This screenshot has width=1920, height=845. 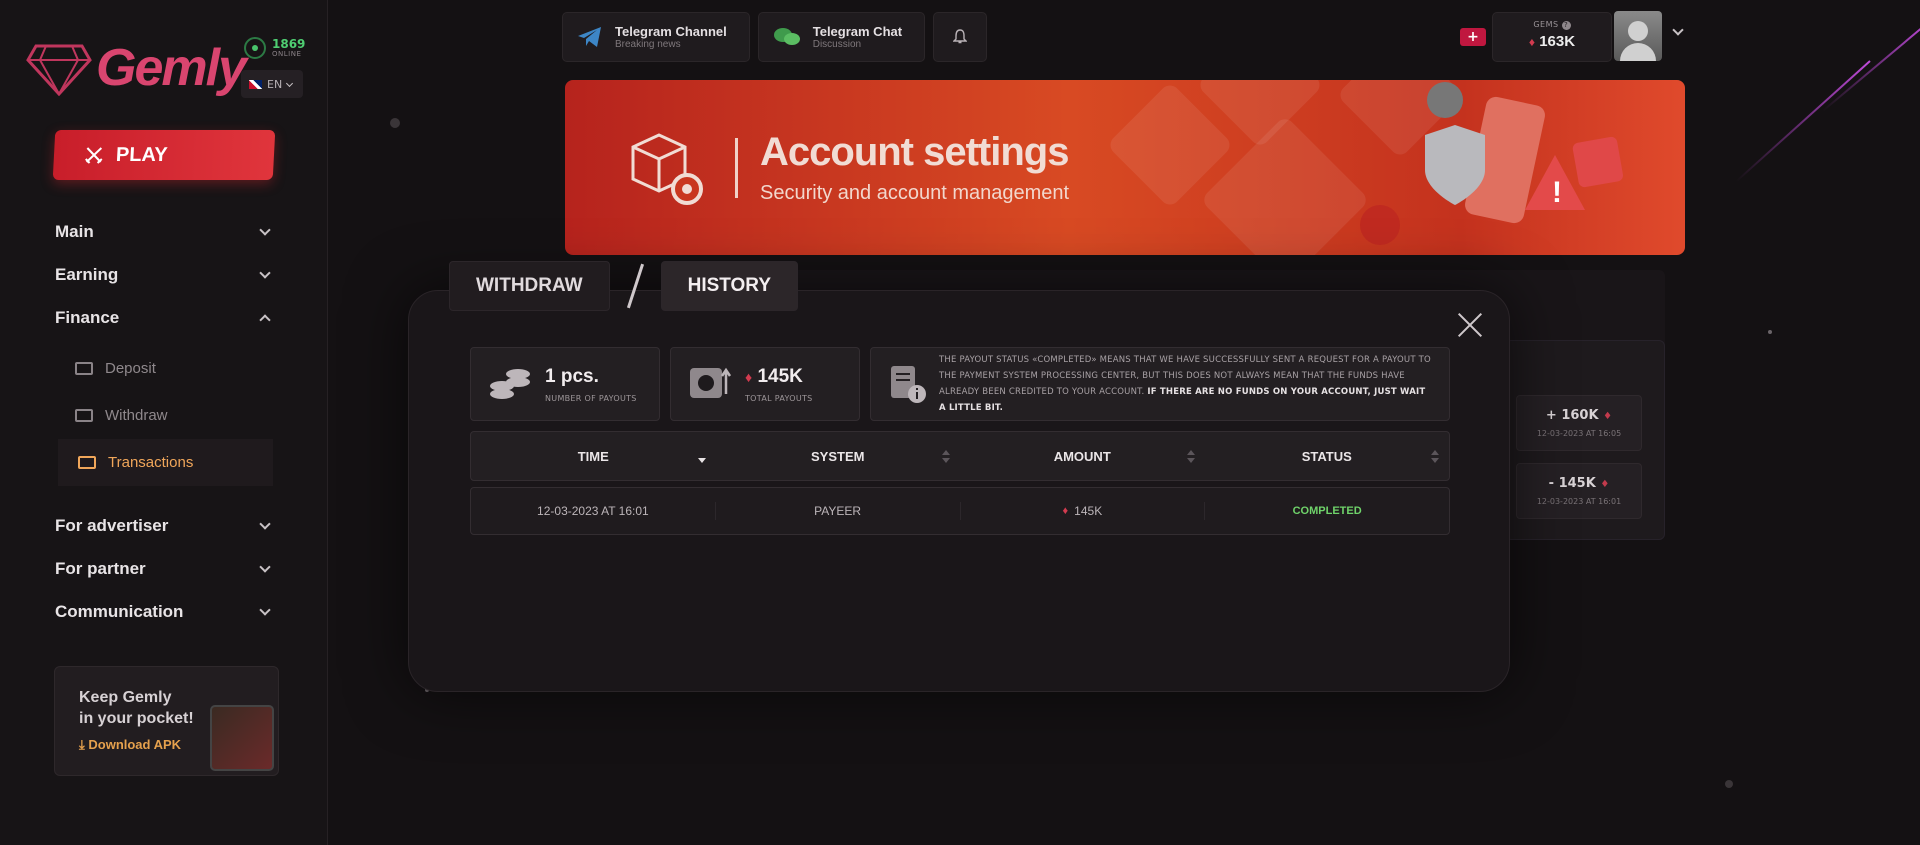 What do you see at coordinates (287, 54) in the screenshot?
I see `online-label: ONLINE` at bounding box center [287, 54].